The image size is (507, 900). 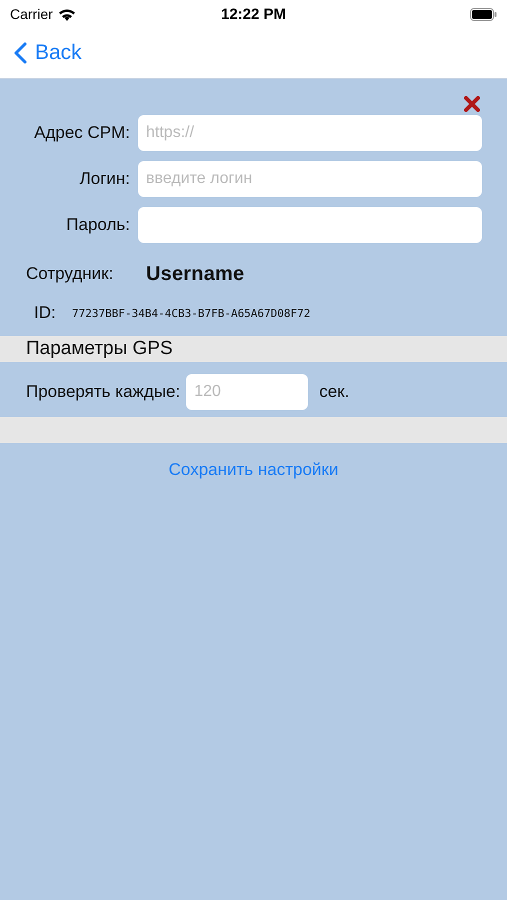 I want to click on id-label: ID:, so click(x=45, y=313).